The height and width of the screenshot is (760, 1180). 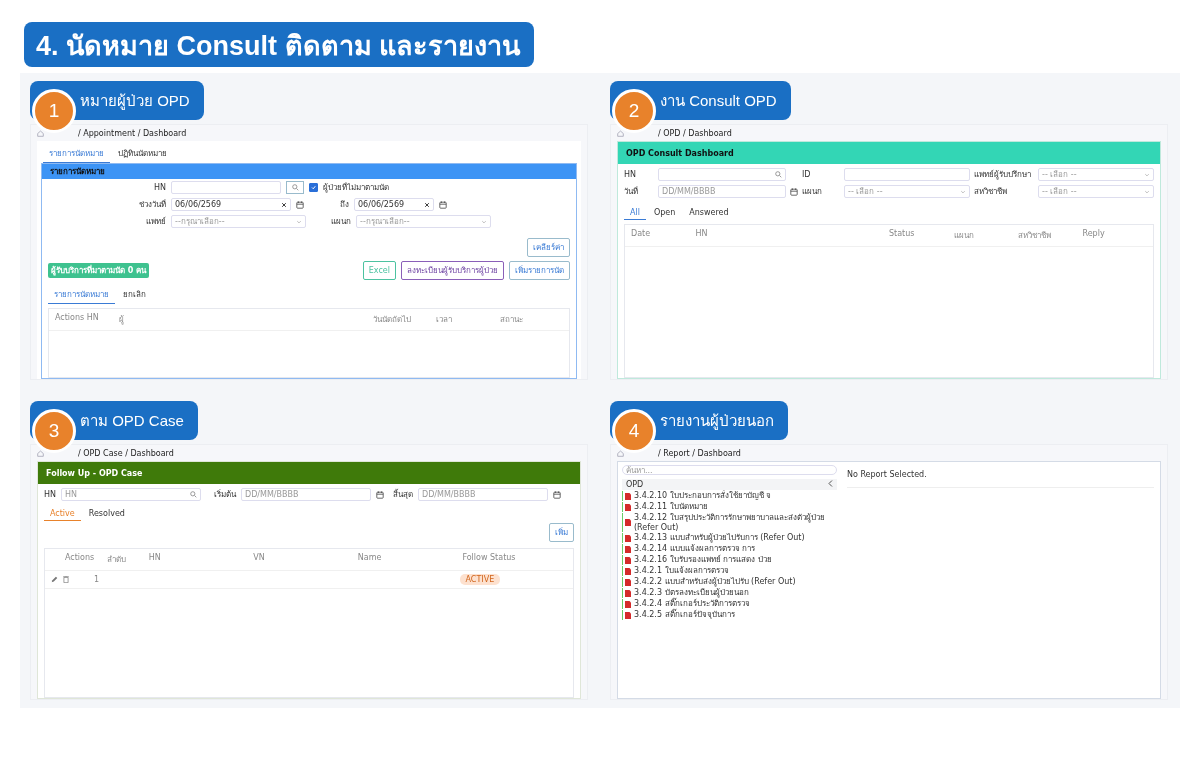 I want to click on breadcrumb: / OPD / Dashboard, so click(x=694, y=133).